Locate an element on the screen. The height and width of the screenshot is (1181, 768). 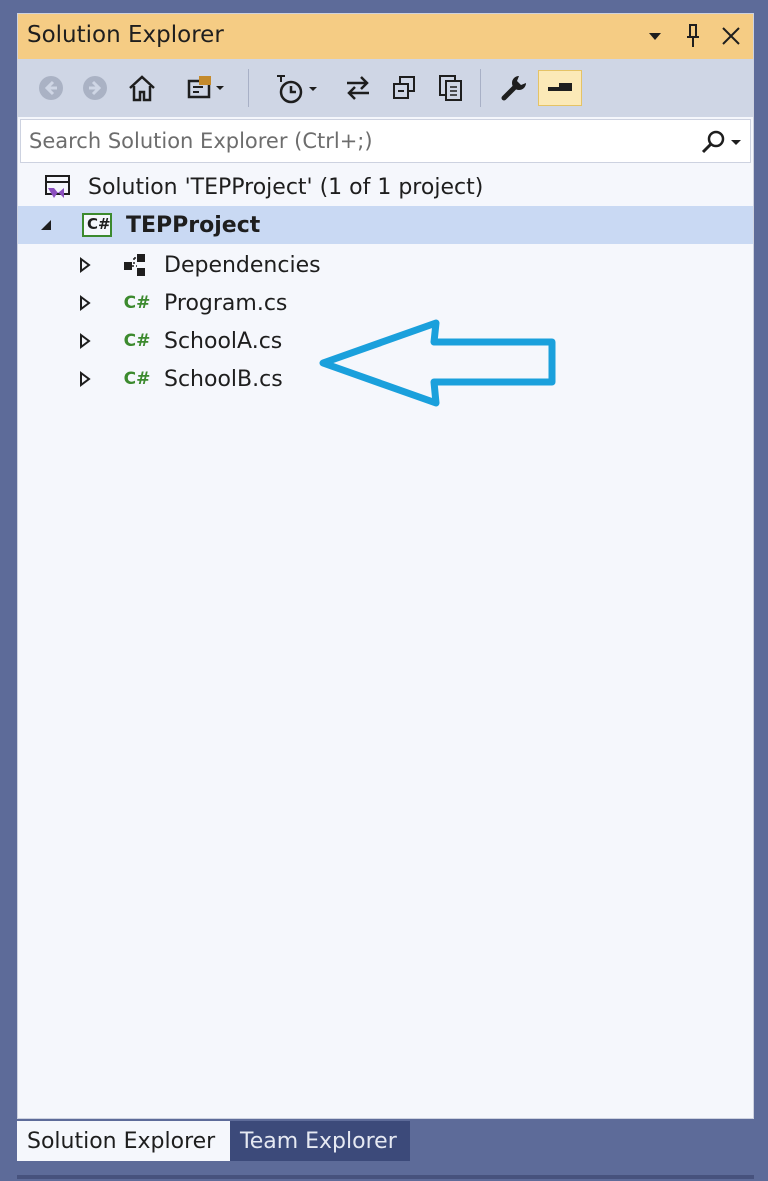
show-all-files-button is located at coordinates (450, 88).